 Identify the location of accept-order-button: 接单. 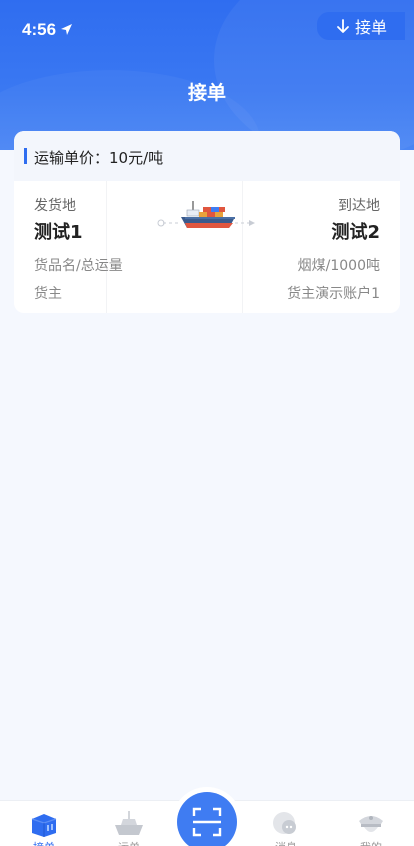
(361, 26).